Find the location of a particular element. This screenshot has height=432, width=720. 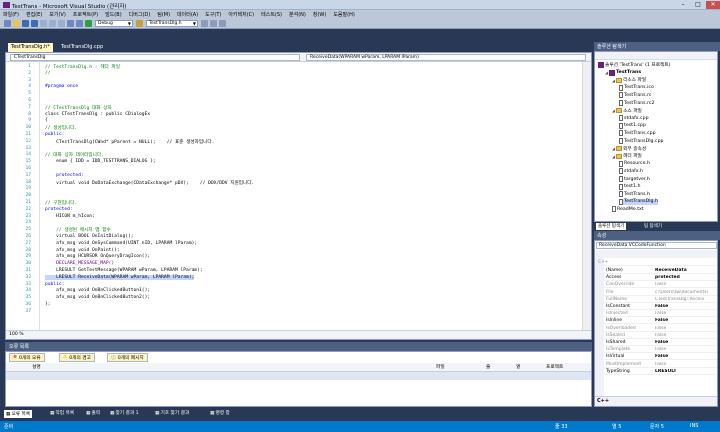

tab-testtransdlg-cpp: TestTransDlg.cpp is located at coordinates (82, 47).